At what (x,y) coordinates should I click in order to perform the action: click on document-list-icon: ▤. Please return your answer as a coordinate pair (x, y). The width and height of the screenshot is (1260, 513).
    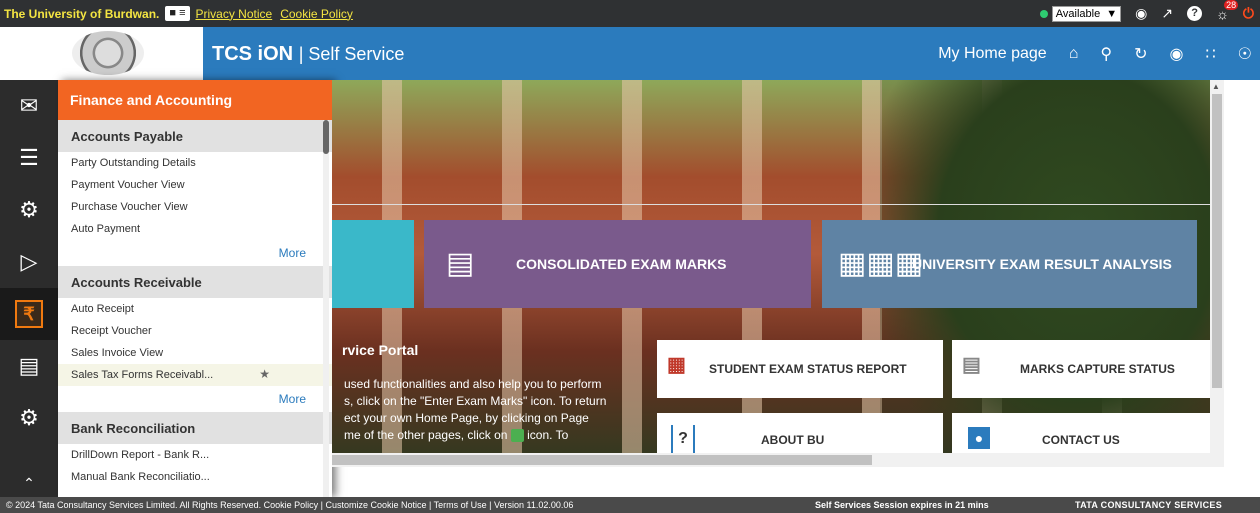
    Looking at the image, I should click on (971, 365).